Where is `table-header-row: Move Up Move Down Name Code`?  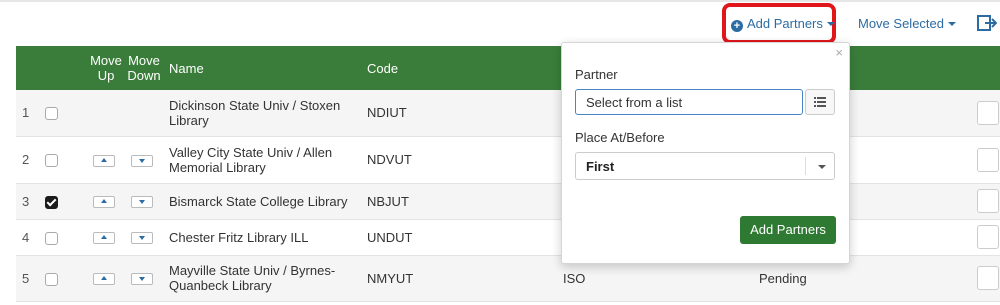 table-header-row: Move Up Move Down Name Code is located at coordinates (508, 68).